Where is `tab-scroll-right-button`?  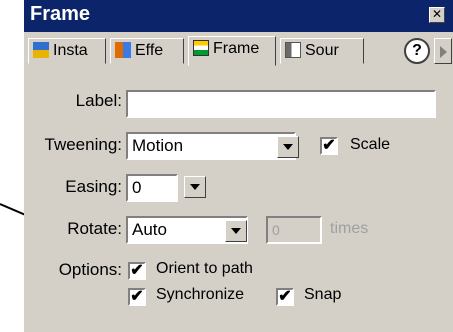
tab-scroll-right-button is located at coordinates (443, 51).